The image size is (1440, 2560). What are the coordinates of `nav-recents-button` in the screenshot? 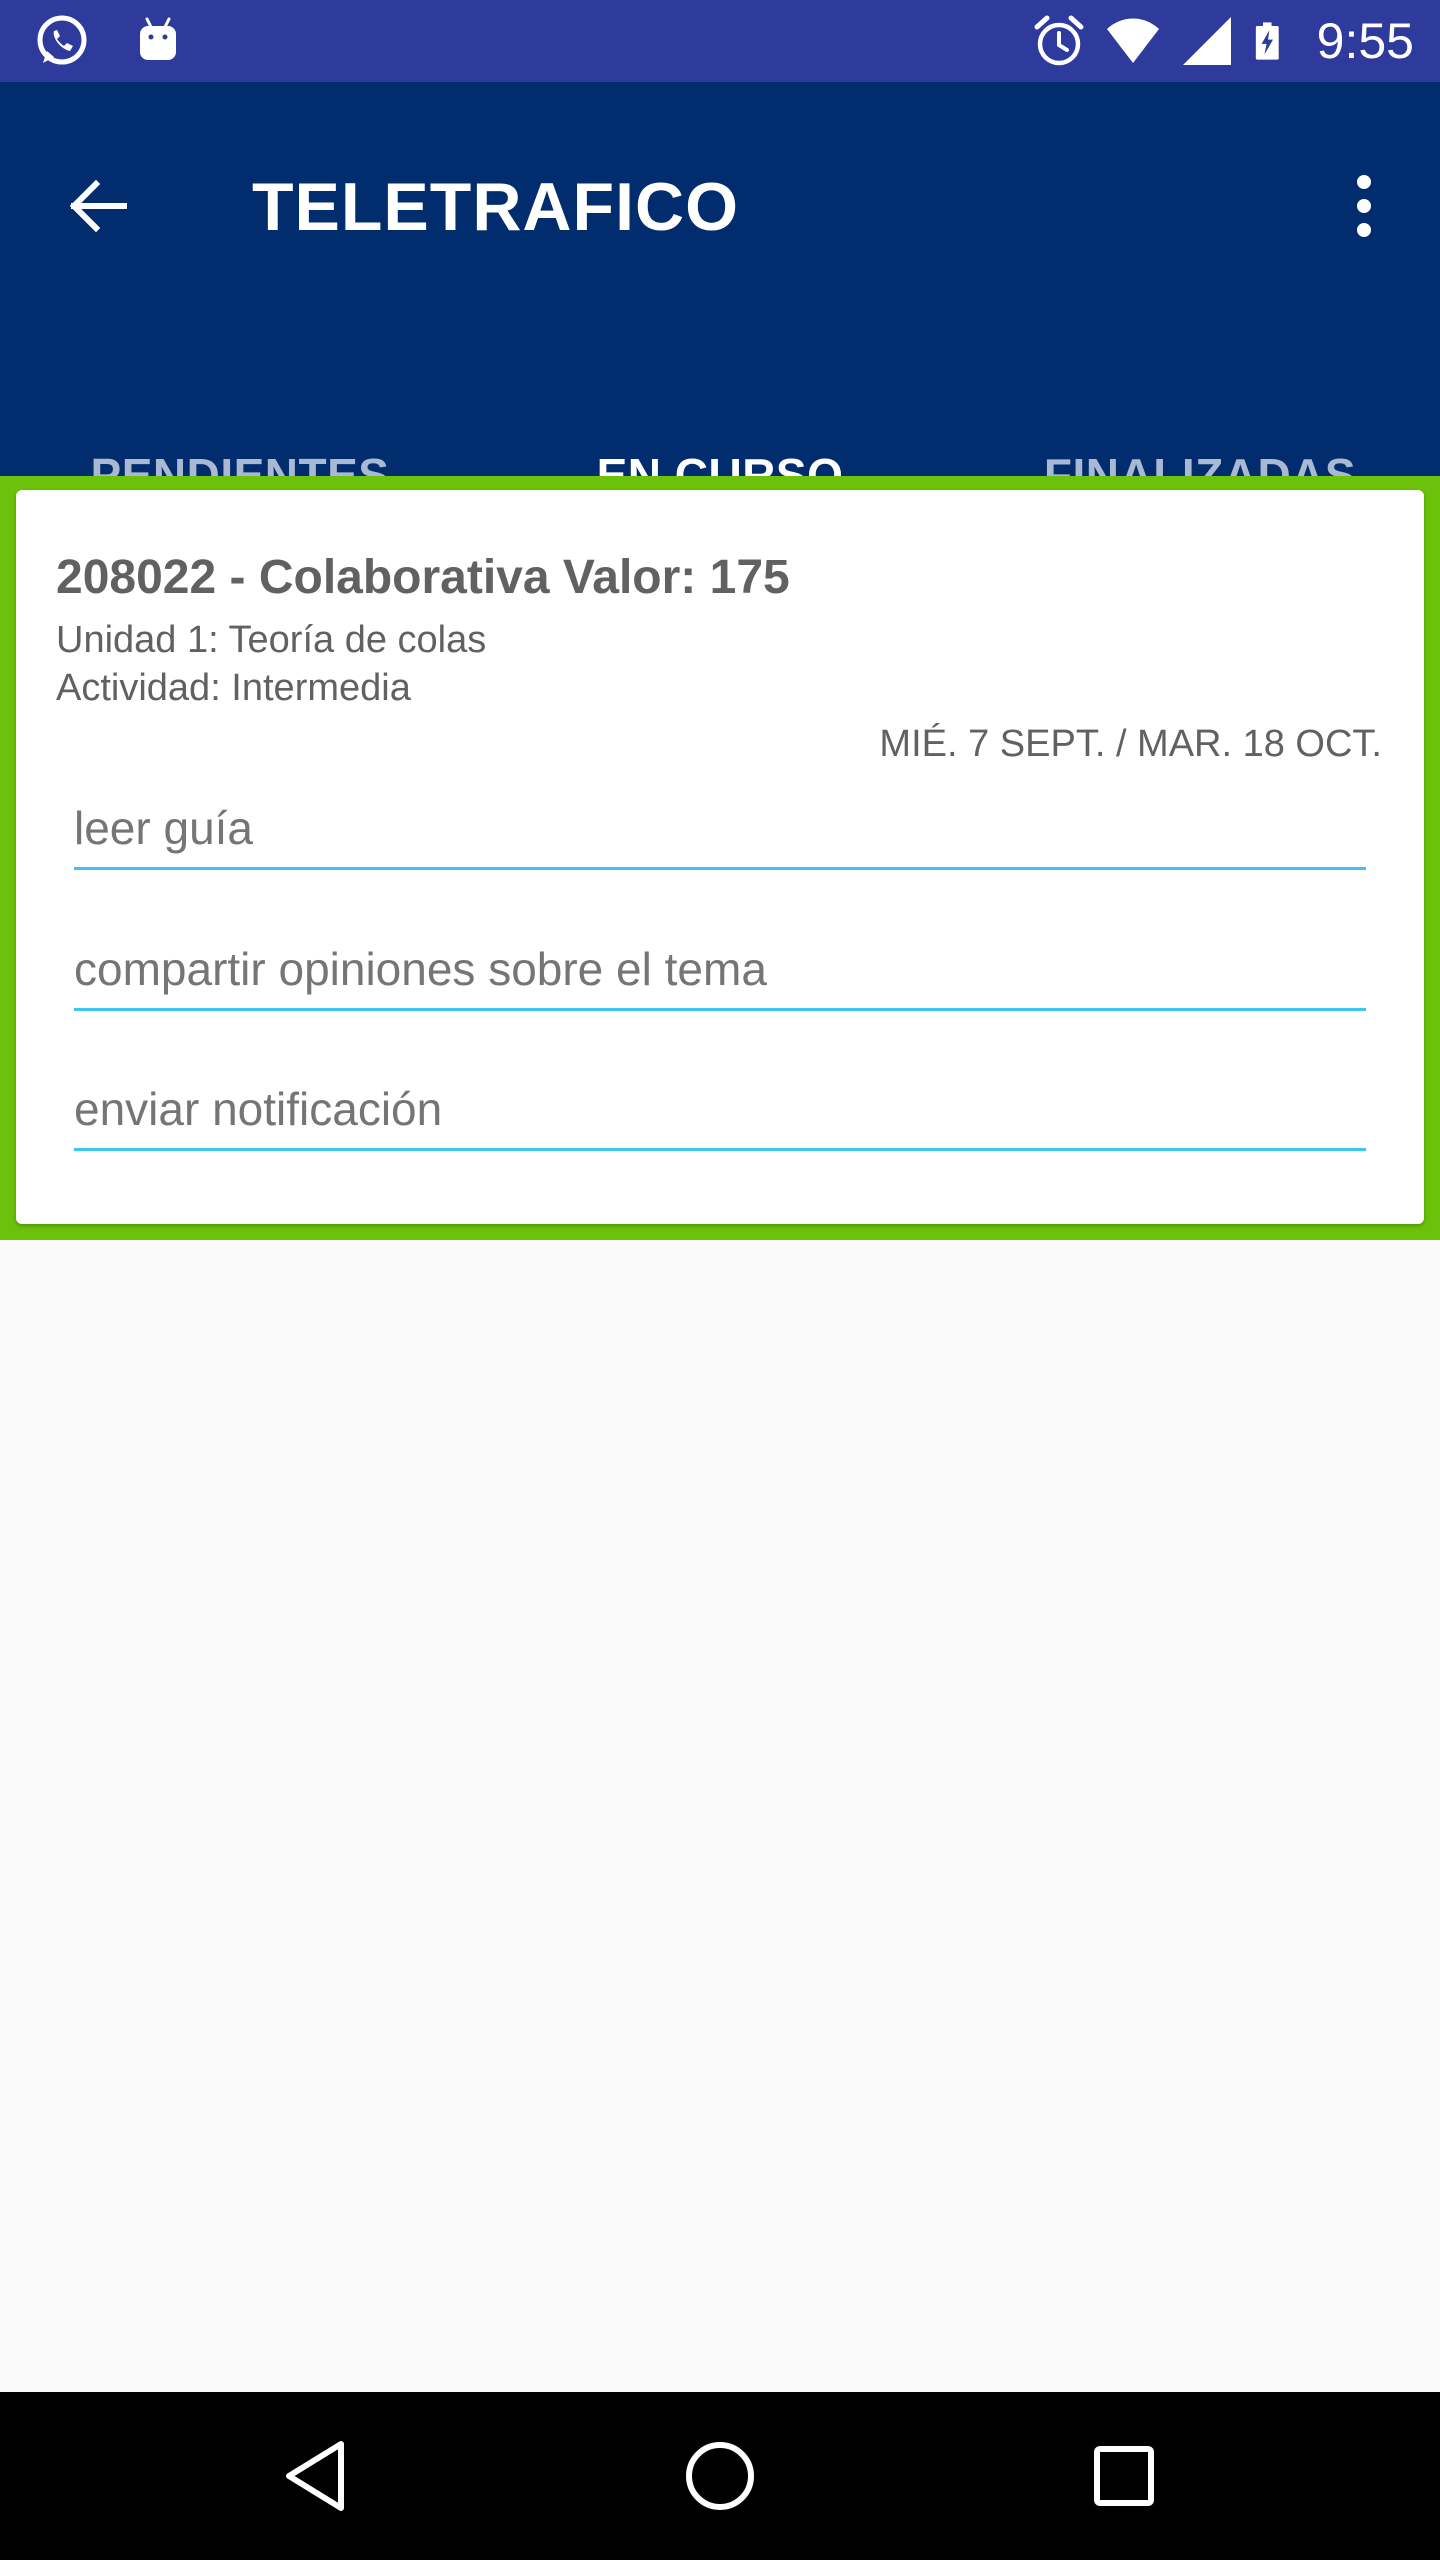 It's located at (1124, 2476).